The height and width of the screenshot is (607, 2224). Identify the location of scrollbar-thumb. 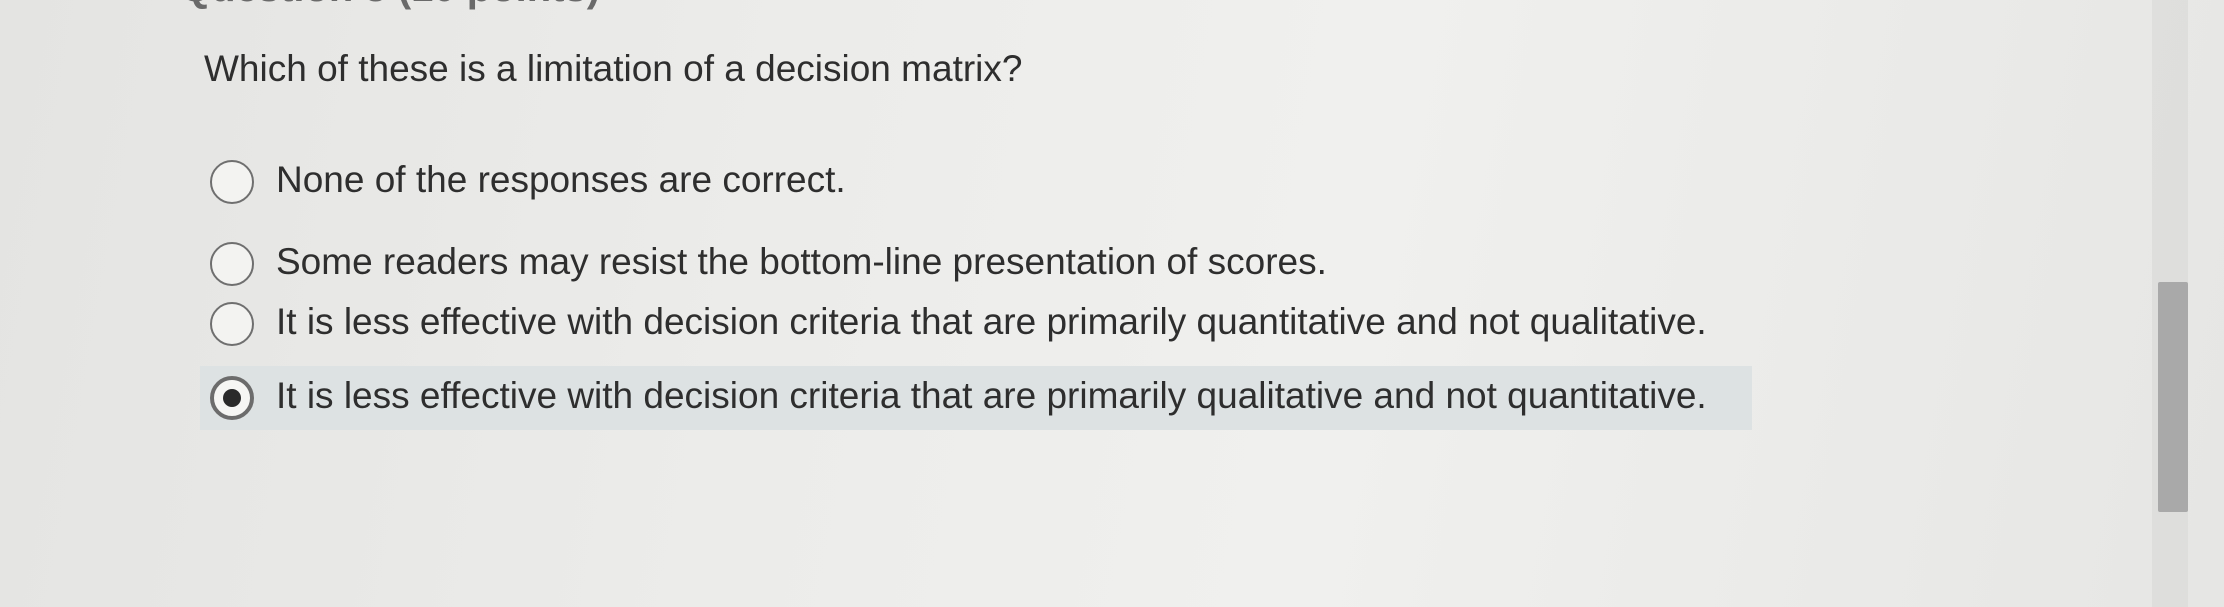
(2173, 397).